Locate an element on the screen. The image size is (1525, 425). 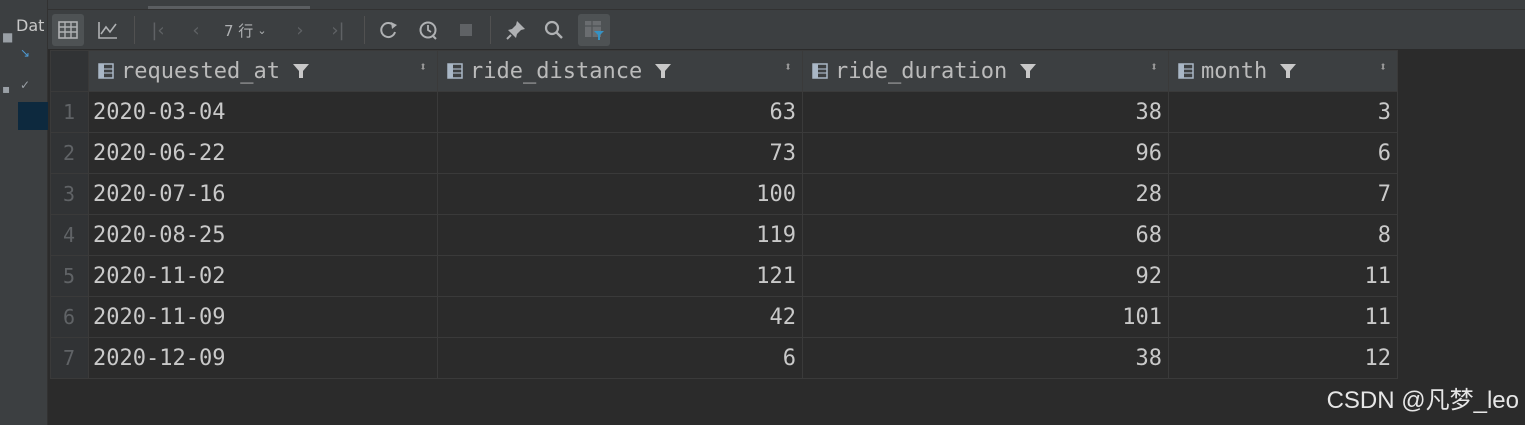
cell-month: 3 is located at coordinates (1283, 112).